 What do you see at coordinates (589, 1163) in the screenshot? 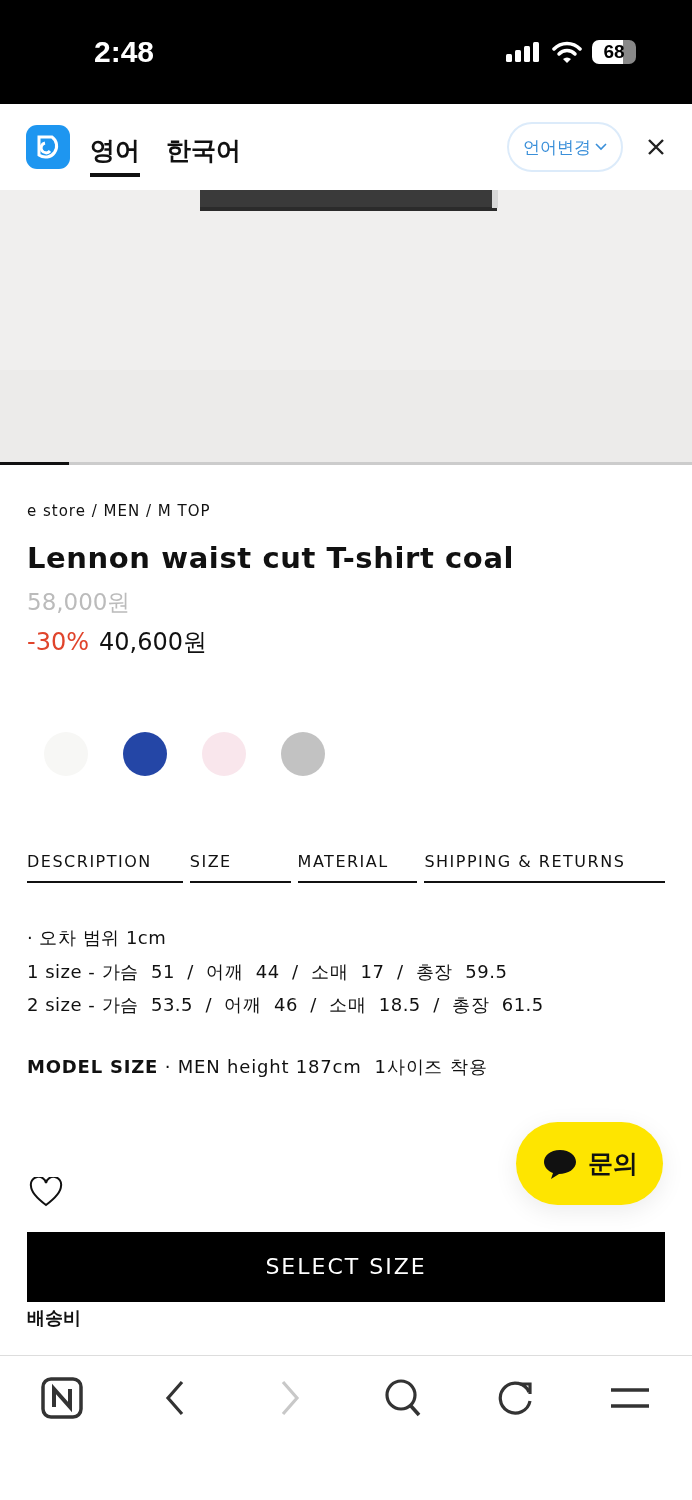
I see `inquiry-chat-button: 문의` at bounding box center [589, 1163].